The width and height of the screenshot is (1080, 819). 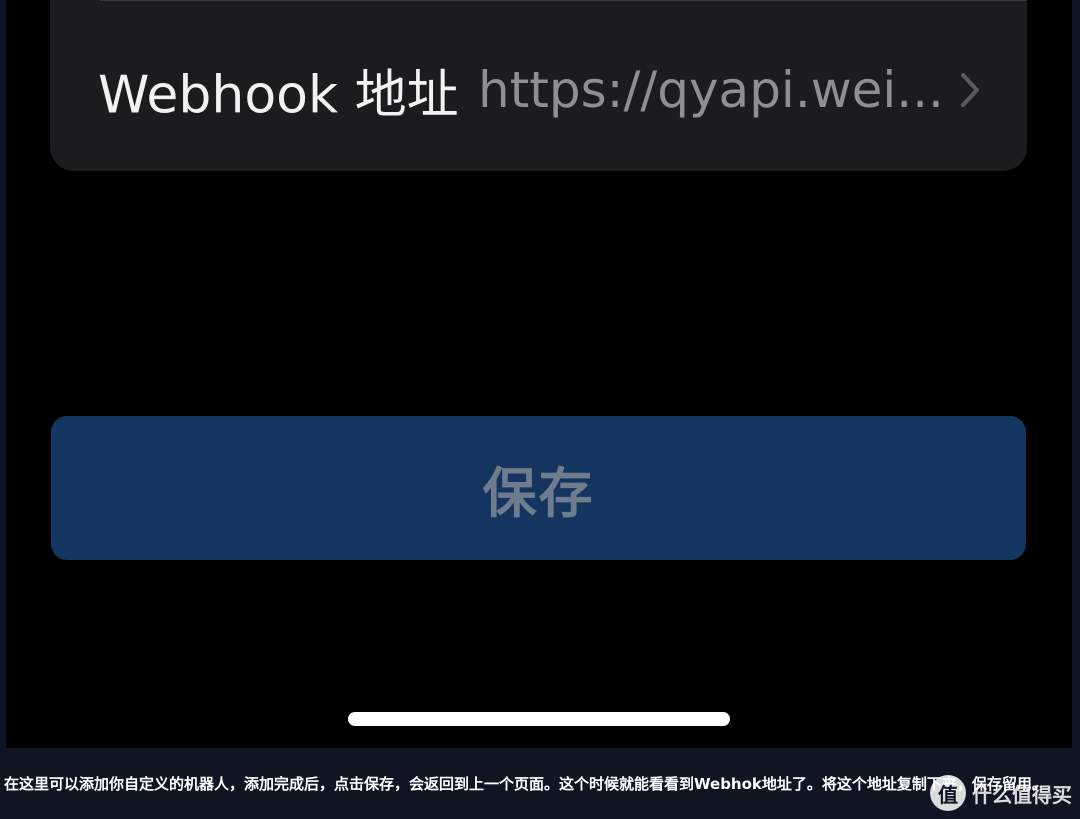 I want to click on card-divider, so click(x=563, y=0).